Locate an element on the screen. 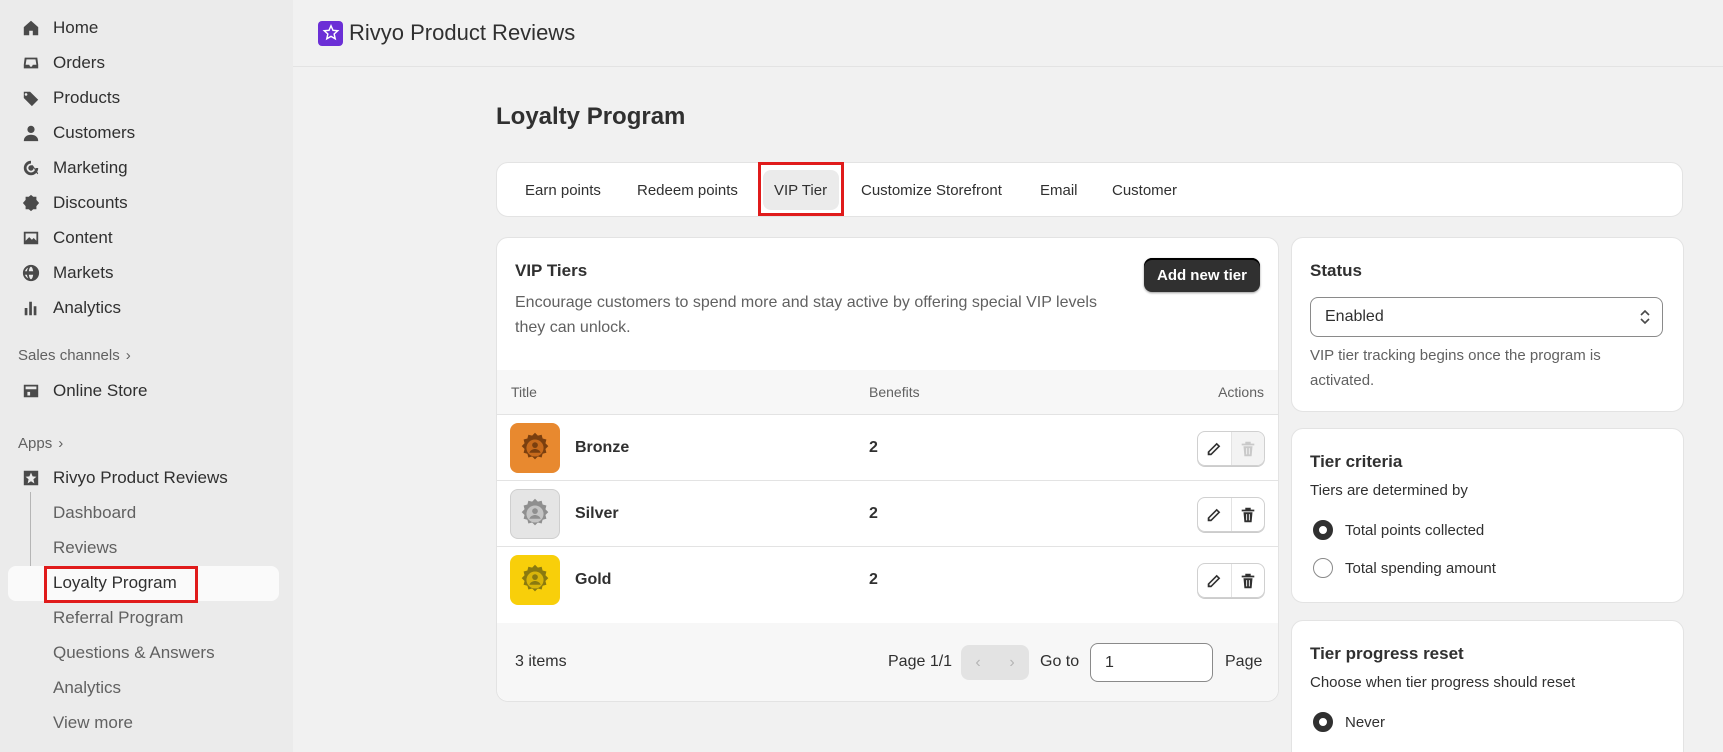 Image resolution: width=1723 pixels, height=752 pixels. tab-vip-tier: VIP Tier is located at coordinates (800, 190).